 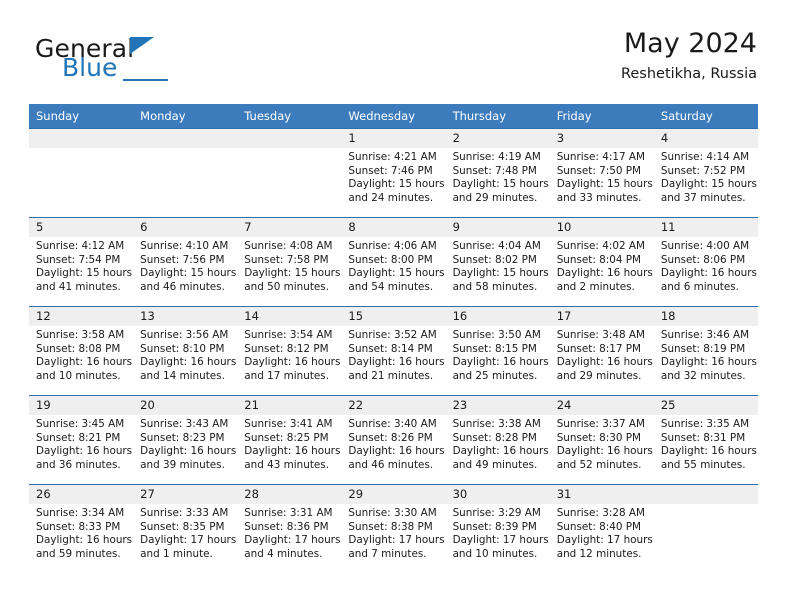 I want to click on day-number: 27, so click(x=185, y=494).